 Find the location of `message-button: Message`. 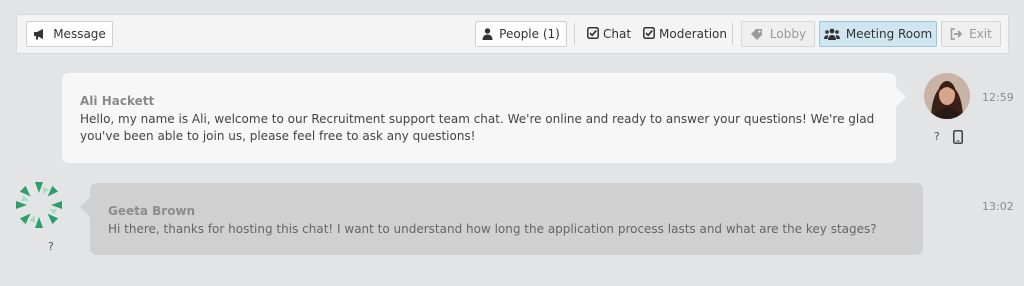

message-button: Message is located at coordinates (69, 34).